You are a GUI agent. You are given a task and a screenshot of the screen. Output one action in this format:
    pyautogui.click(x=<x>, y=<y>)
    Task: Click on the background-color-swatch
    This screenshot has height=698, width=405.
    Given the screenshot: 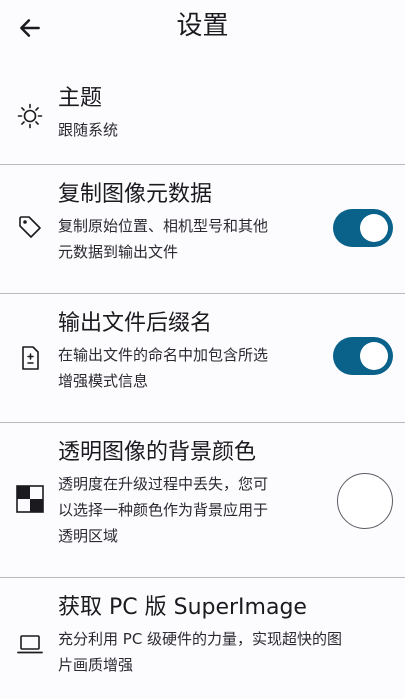 What is the action you would take?
    pyautogui.click(x=365, y=501)
    